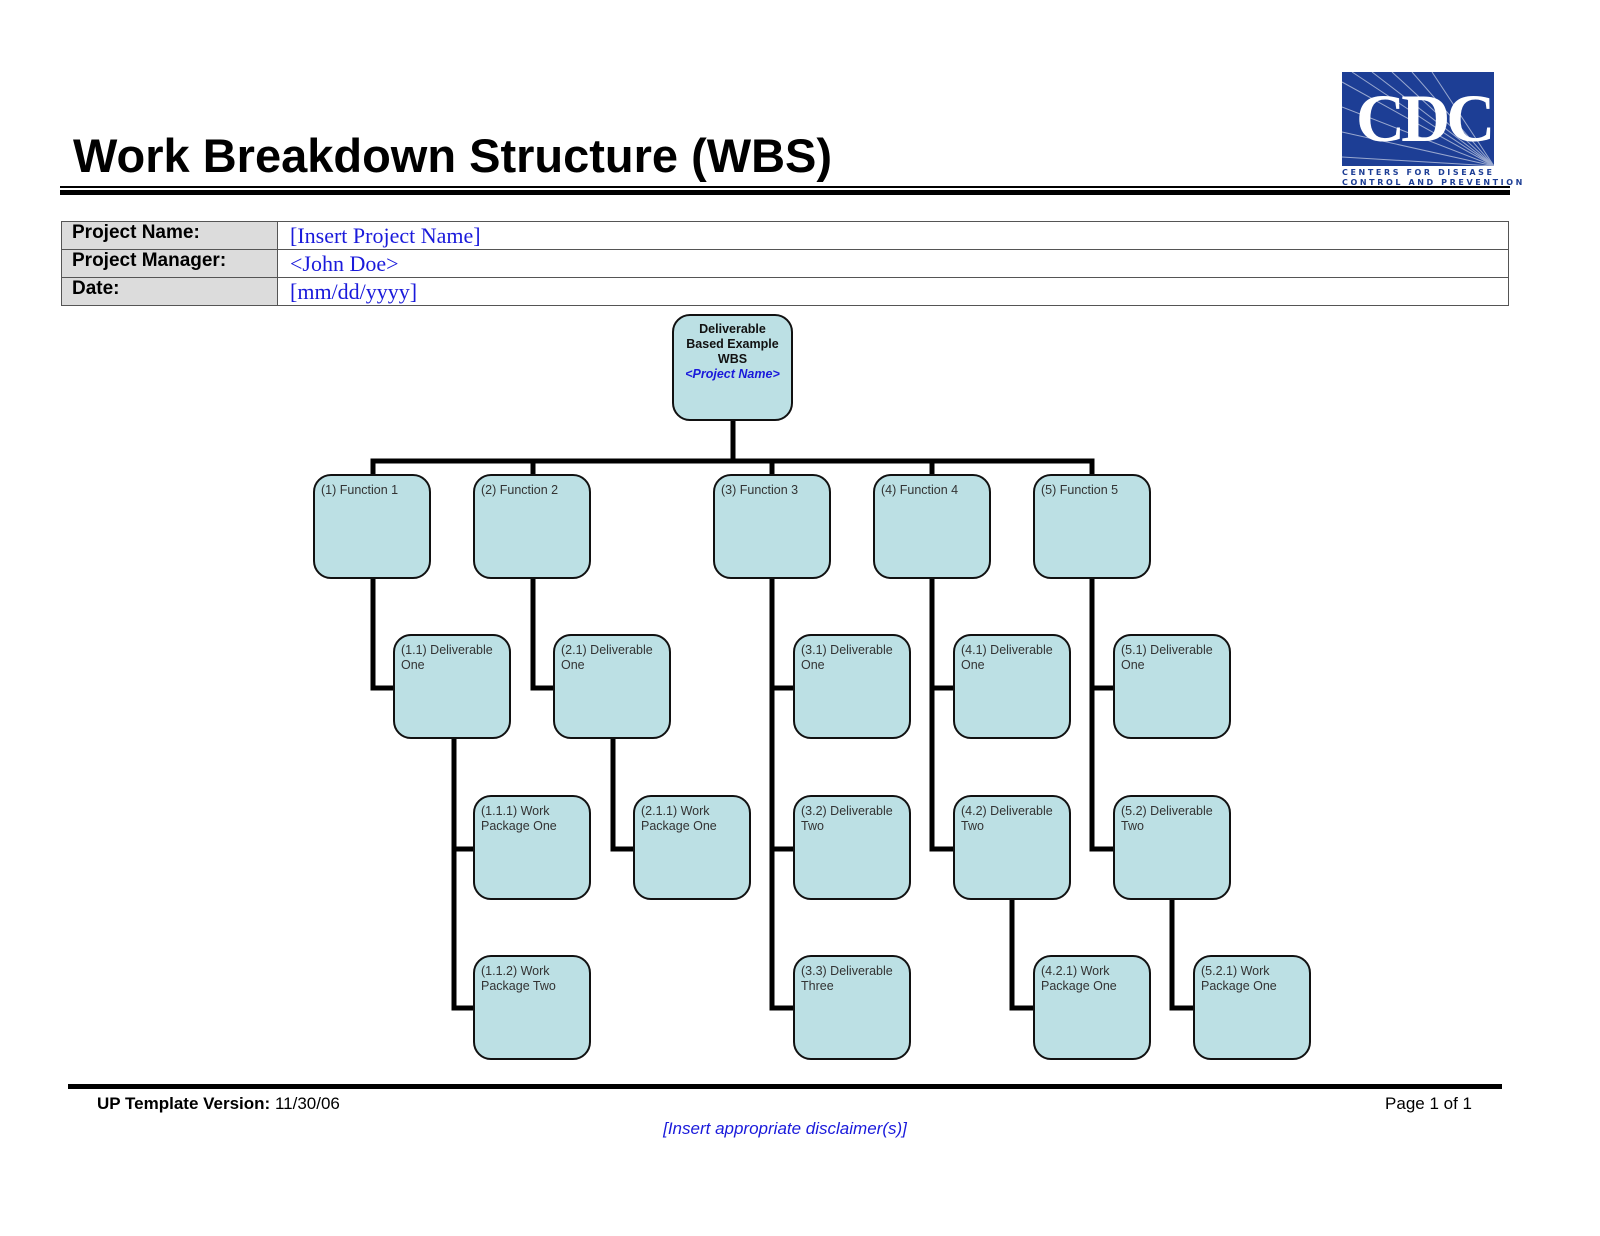 This screenshot has width=1600, height=1236. Describe the element at coordinates (732, 359) in the screenshot. I see `root-line-3: WBS` at that location.